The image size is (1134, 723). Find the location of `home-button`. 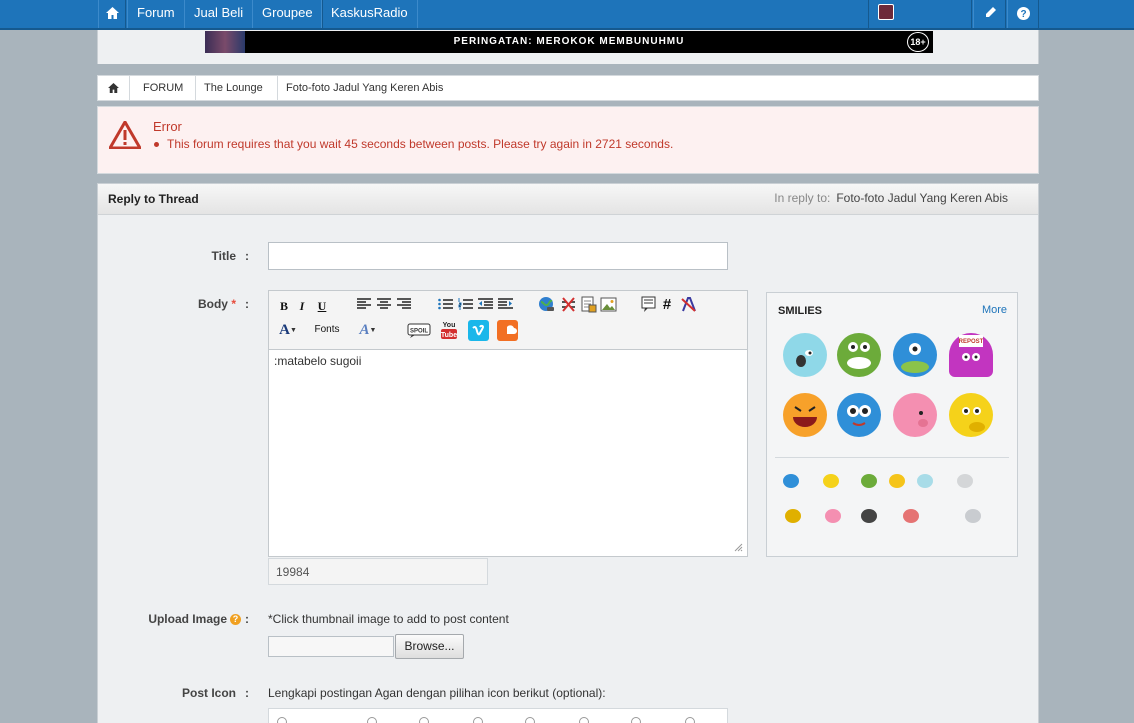

home-button is located at coordinates (112, 14).